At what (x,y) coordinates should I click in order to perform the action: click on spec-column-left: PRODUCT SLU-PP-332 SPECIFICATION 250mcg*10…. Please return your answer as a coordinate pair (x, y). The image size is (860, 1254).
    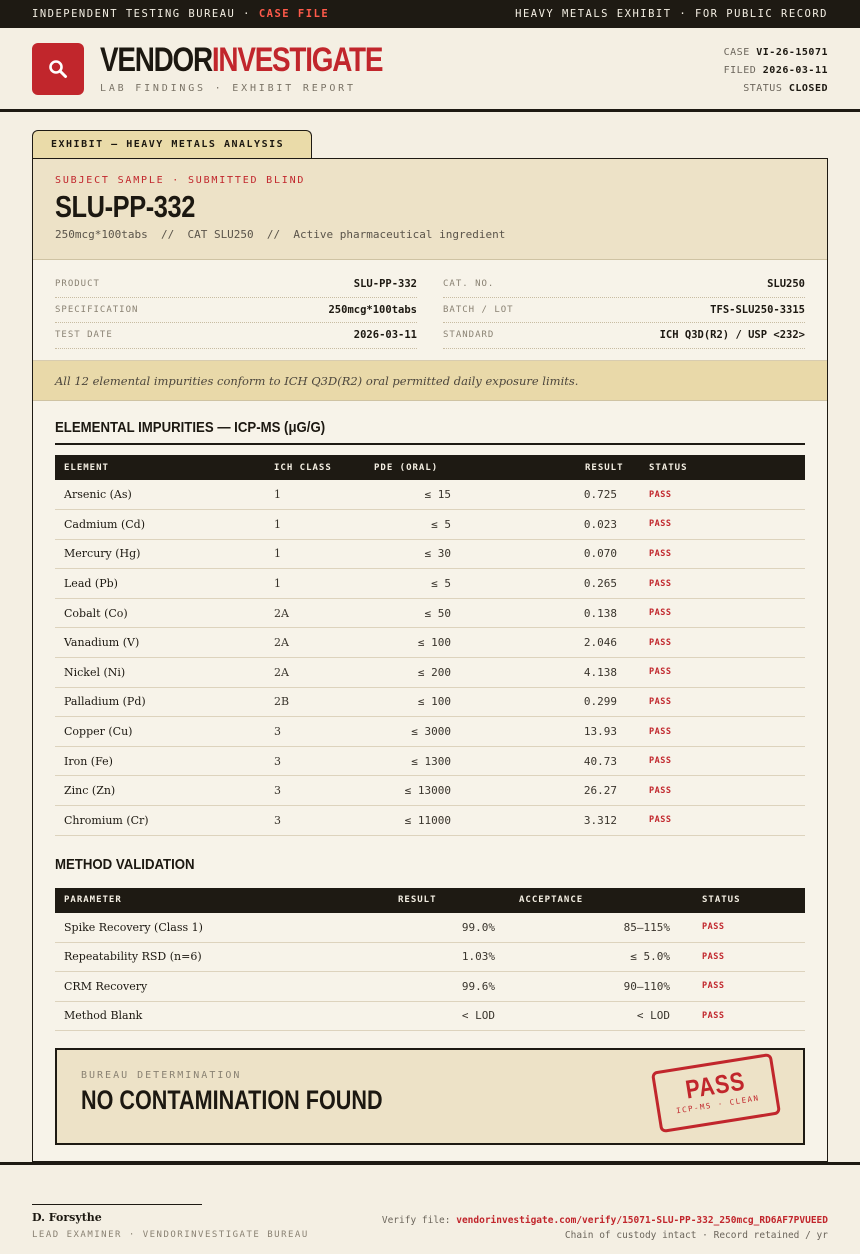
    Looking at the image, I should click on (236, 311).